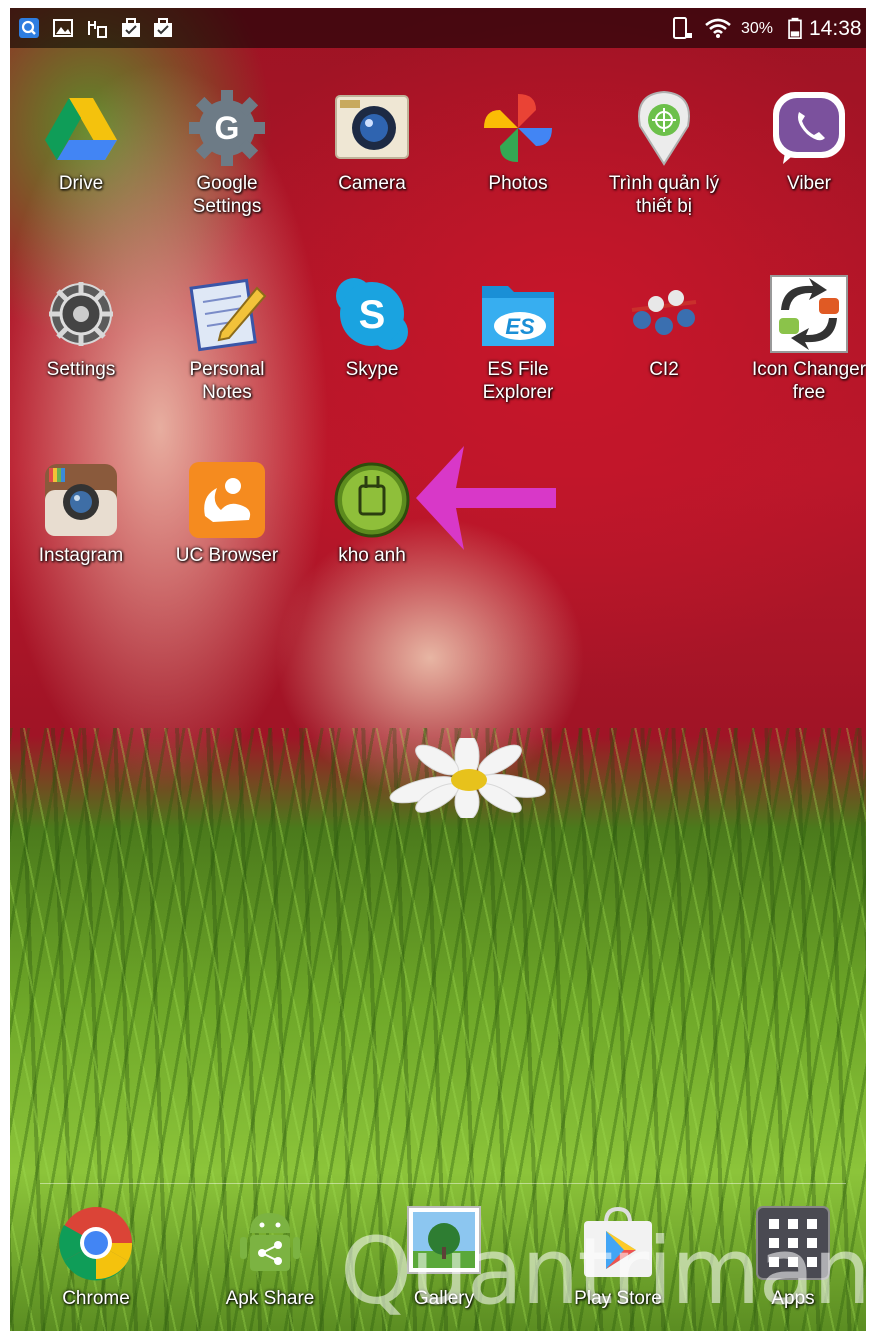  What do you see at coordinates (96, 1244) in the screenshot?
I see `chrome-icon` at bounding box center [96, 1244].